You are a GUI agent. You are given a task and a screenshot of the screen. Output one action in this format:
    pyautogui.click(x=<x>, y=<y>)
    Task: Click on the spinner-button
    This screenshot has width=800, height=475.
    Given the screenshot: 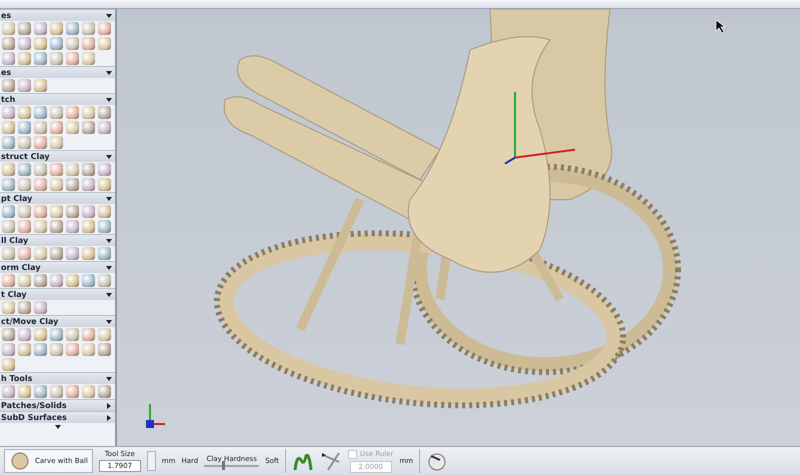 What is the action you would take?
    pyautogui.click(x=151, y=461)
    